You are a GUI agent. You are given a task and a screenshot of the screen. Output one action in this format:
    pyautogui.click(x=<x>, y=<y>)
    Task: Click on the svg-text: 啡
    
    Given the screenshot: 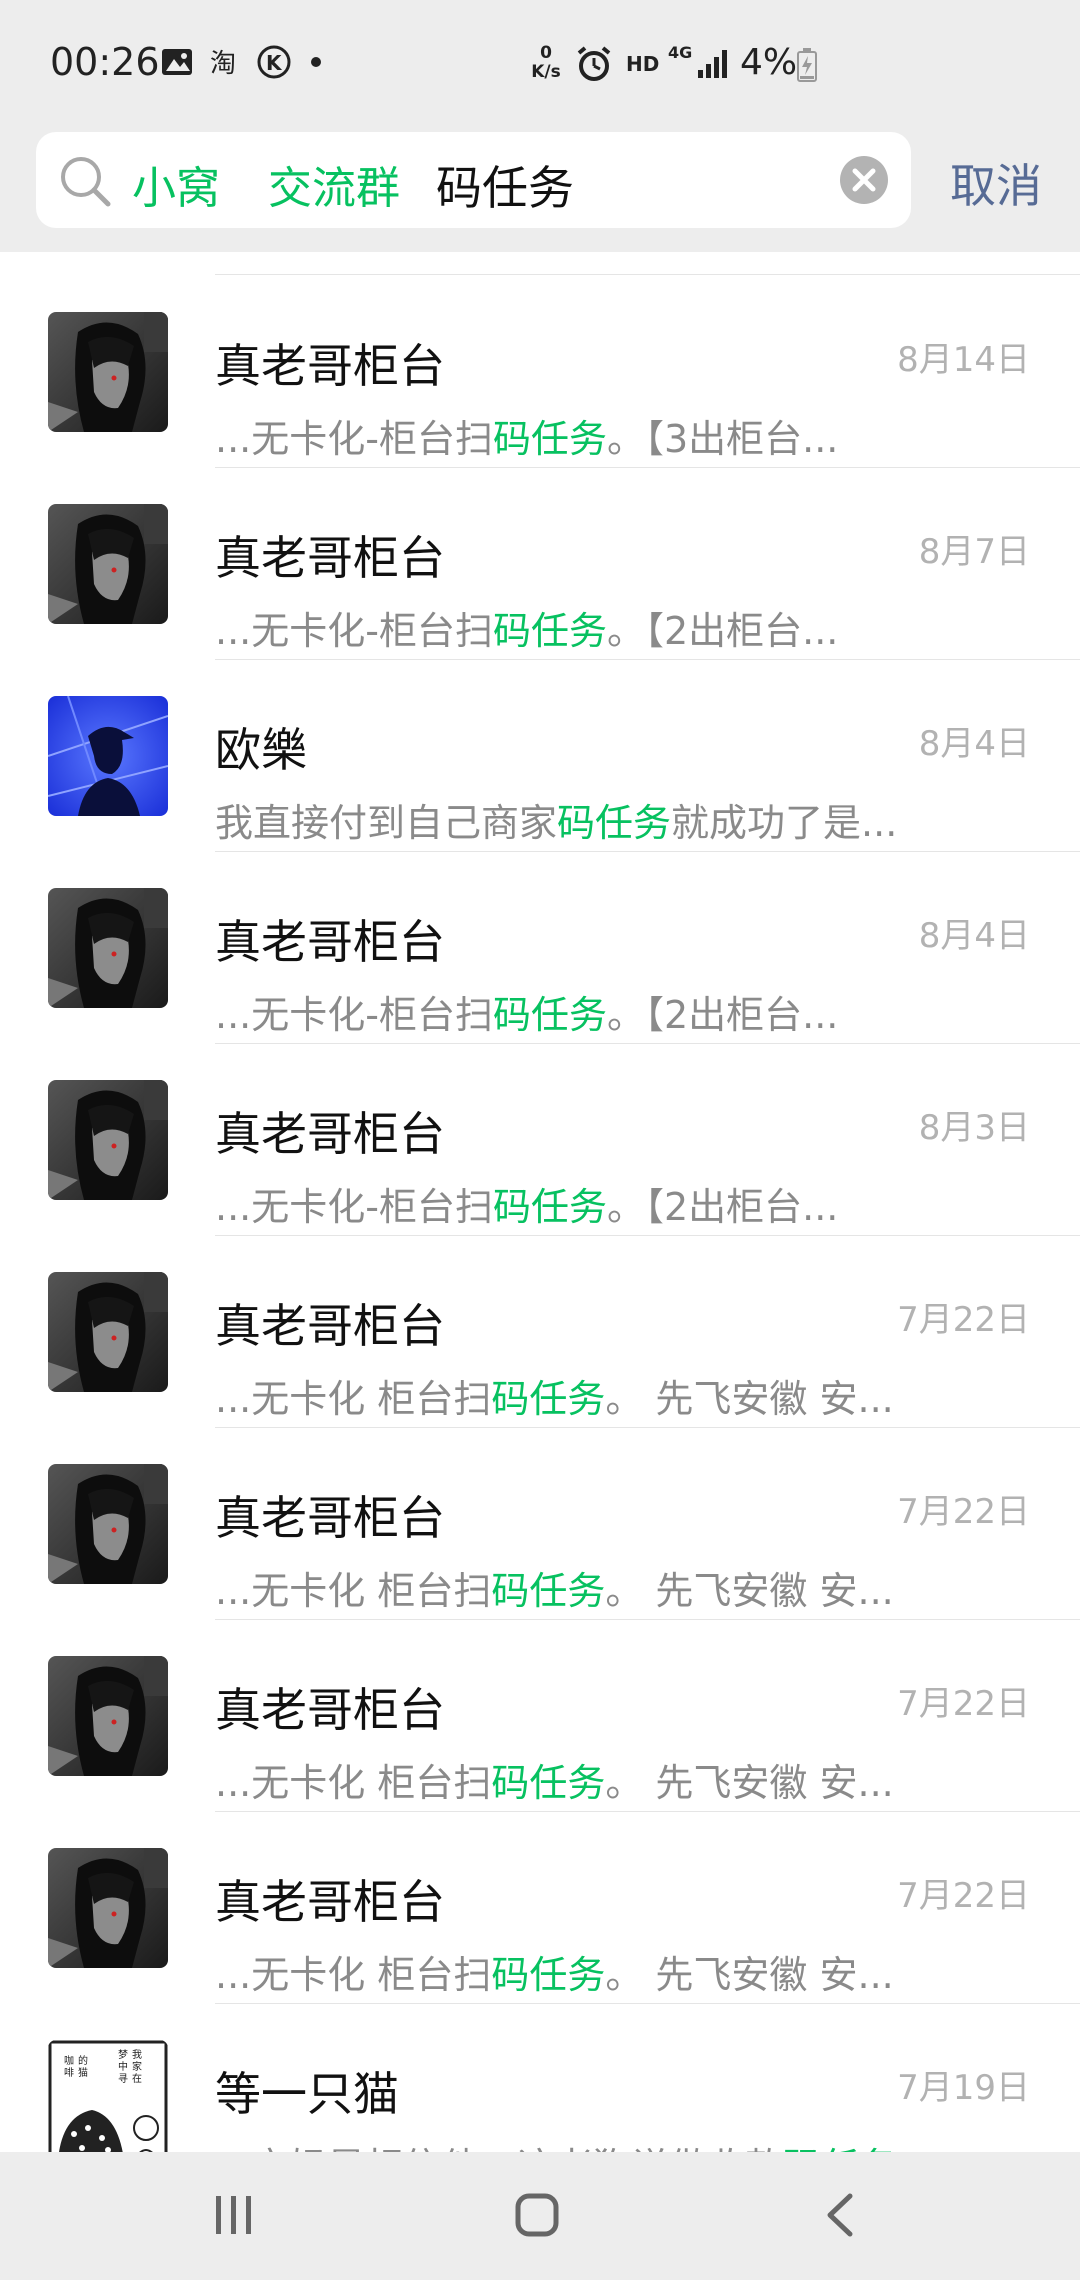 What is the action you would take?
    pyautogui.click(x=69, y=2073)
    